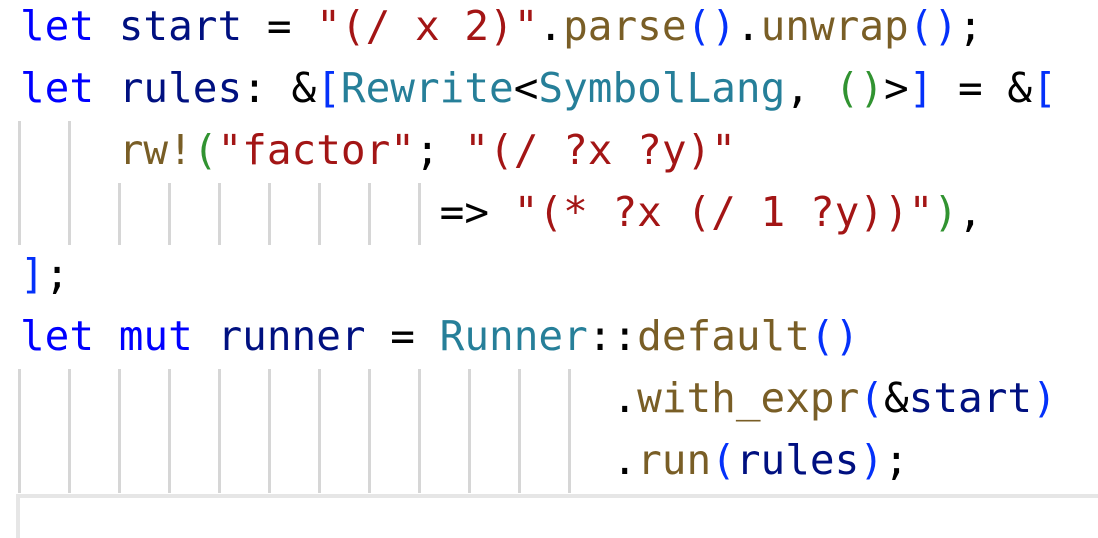  I want to click on code-token: &, so click(896, 398).